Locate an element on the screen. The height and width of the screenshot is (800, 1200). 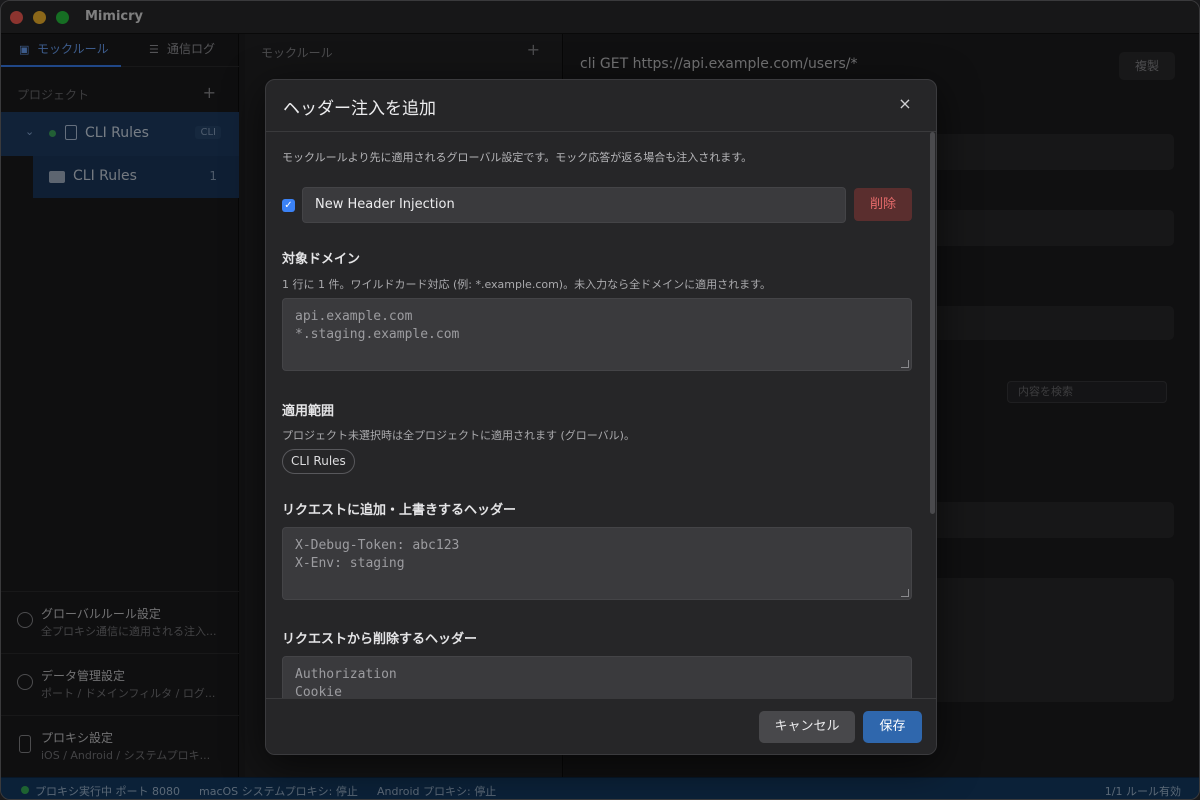
rule-name-input: New Header Injection is located at coordinates (574, 205).